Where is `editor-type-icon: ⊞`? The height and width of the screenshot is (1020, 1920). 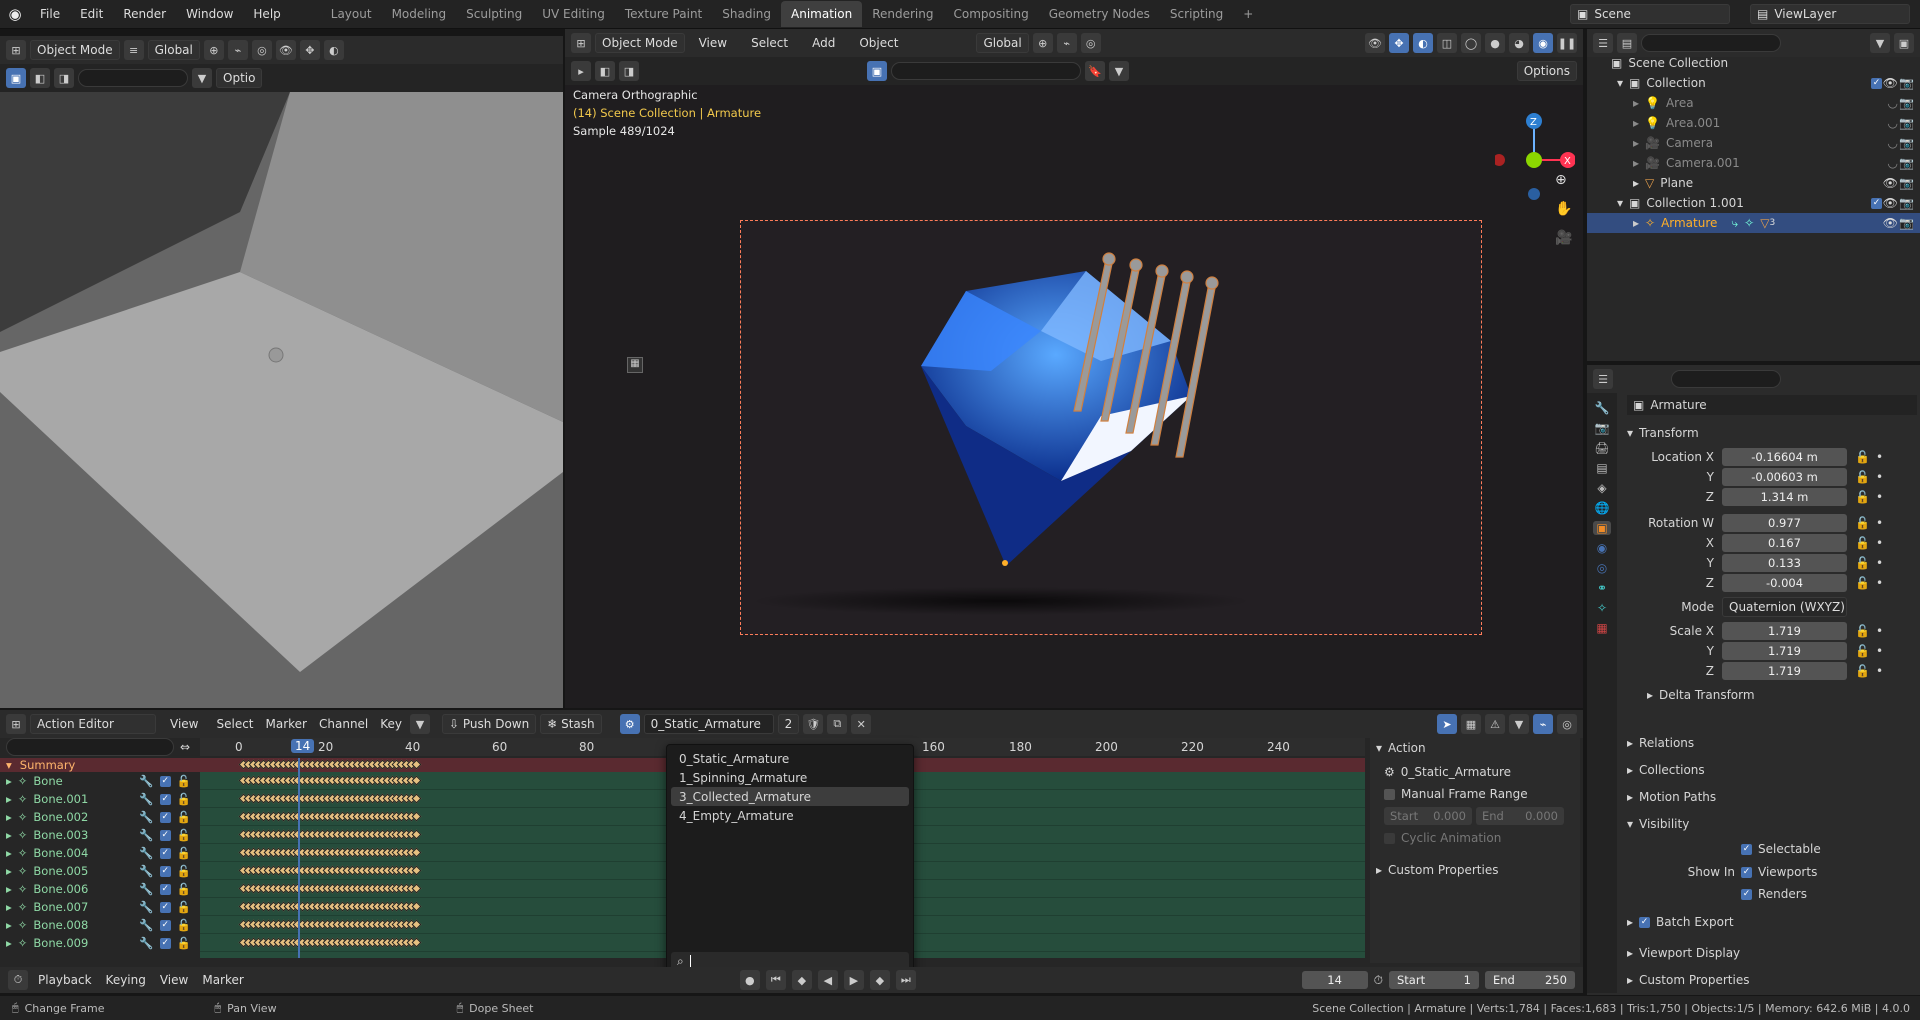
editor-type-icon: ⊞ is located at coordinates (16, 50).